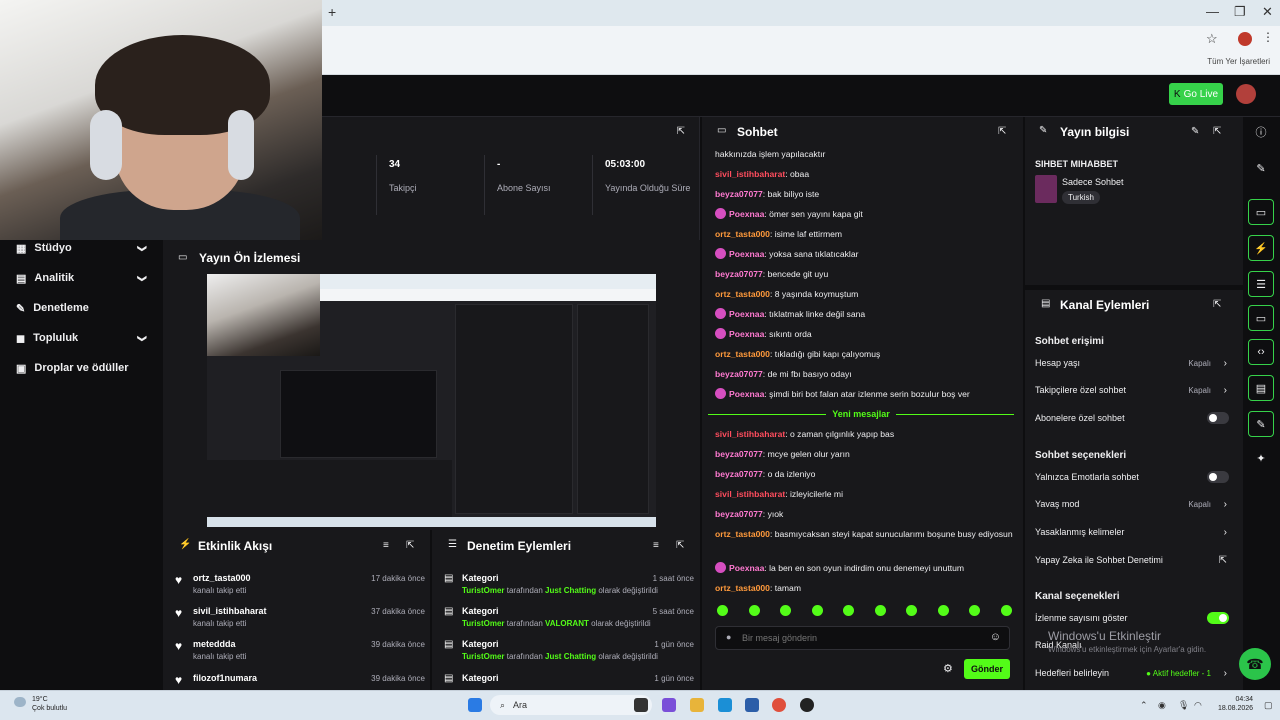 The width and height of the screenshot is (1280, 720). I want to click on obs-icon, so click(807, 705).